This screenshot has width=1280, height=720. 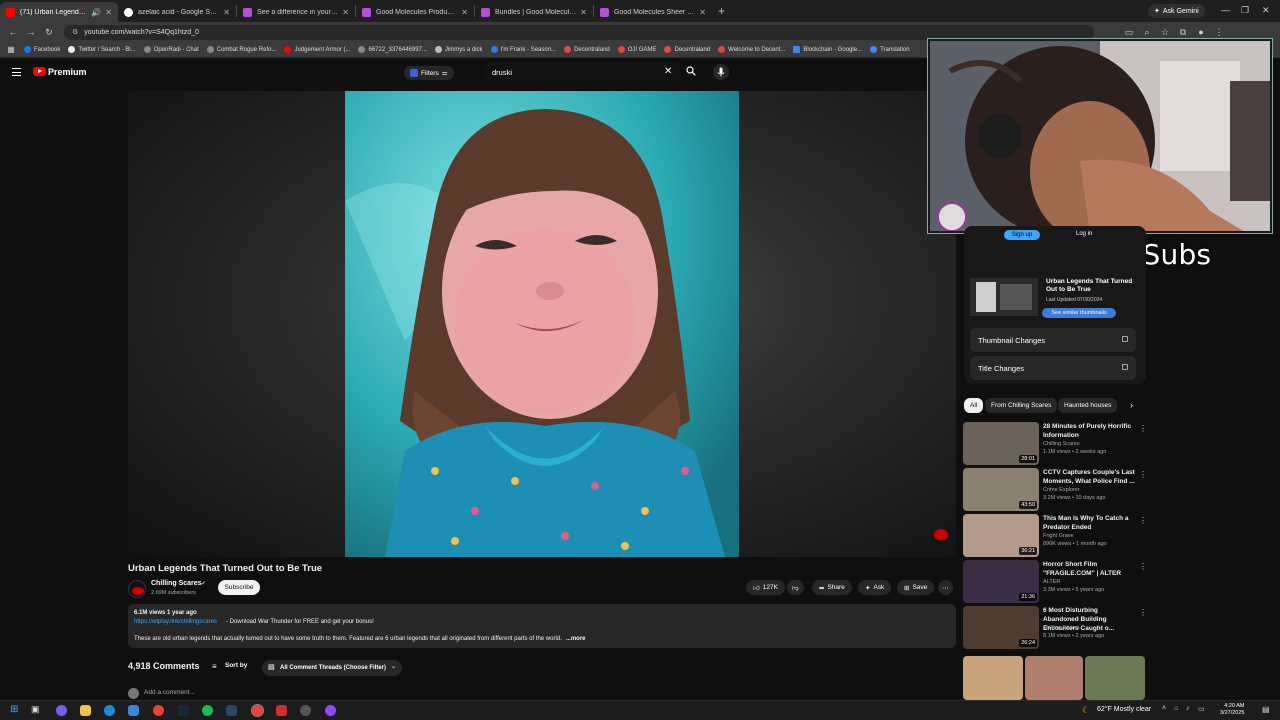 I want to click on reload-icon: ↻, so click(x=49, y=32).